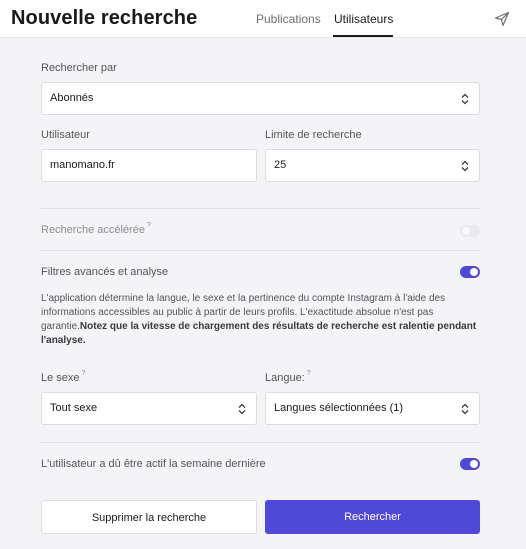 This screenshot has width=526, height=549. I want to click on gender-label: Le sexe?, so click(63, 377).